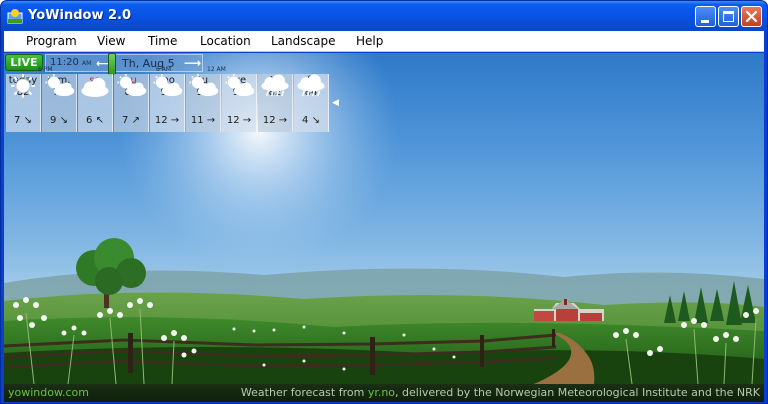 This screenshot has height=404, width=768. I want to click on menu-help: Help, so click(369, 41).